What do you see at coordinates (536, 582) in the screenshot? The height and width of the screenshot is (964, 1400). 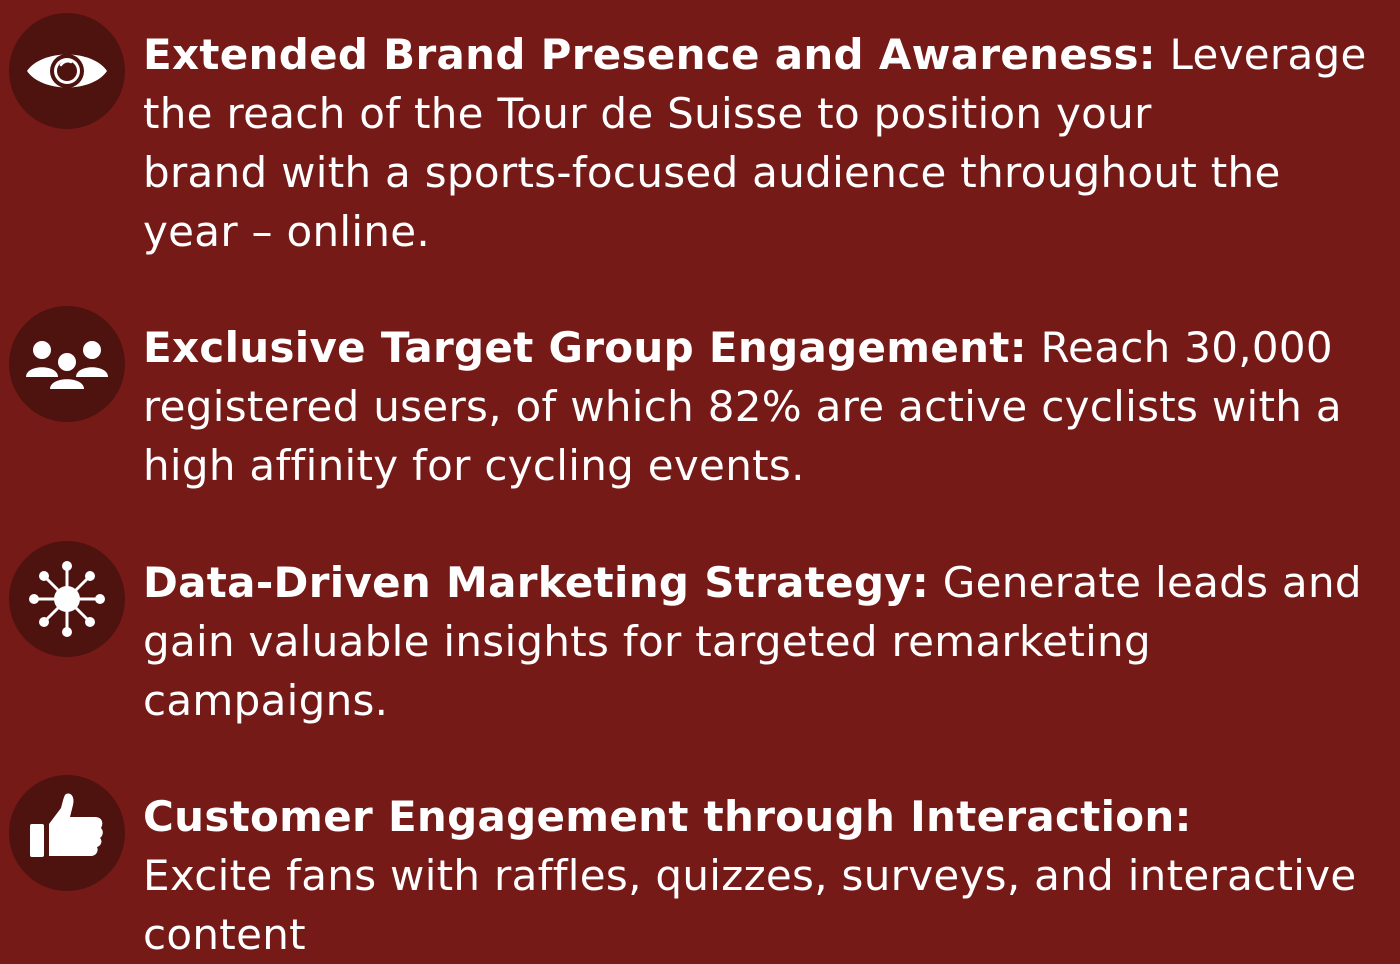 I see `benefit-title: Data-Driven Marketing Strategy:` at bounding box center [536, 582].